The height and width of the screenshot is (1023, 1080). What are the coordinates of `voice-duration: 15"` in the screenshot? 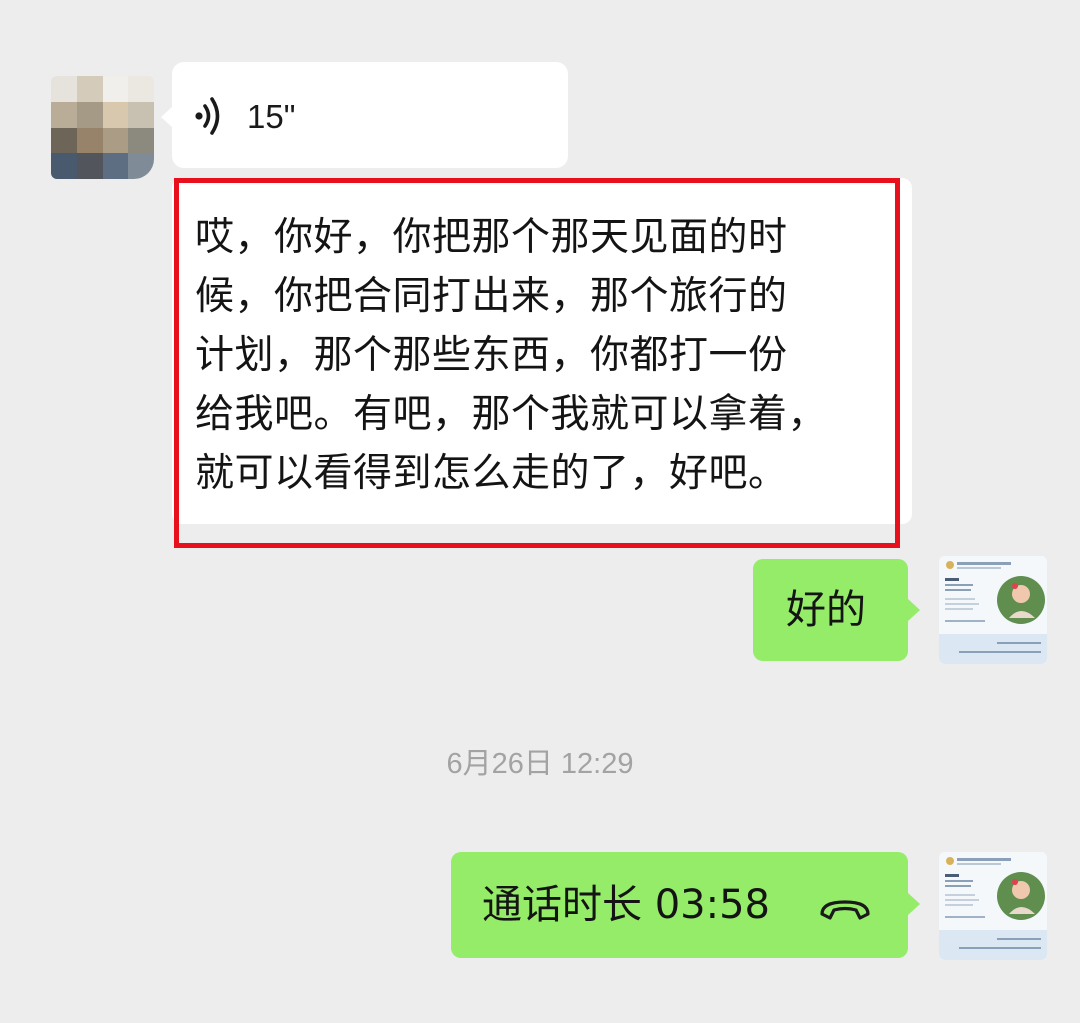 It's located at (271, 116).